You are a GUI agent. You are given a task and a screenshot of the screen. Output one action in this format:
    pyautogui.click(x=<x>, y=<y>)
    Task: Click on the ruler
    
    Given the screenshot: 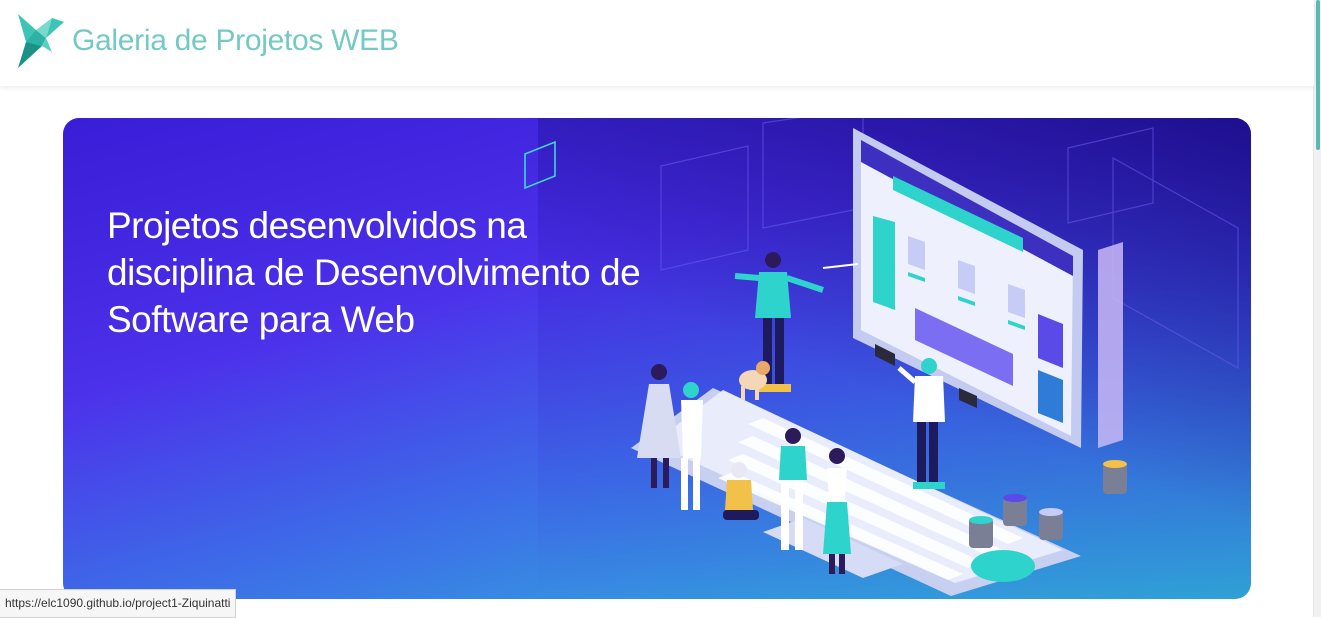 What is the action you would take?
    pyautogui.click(x=1110, y=345)
    